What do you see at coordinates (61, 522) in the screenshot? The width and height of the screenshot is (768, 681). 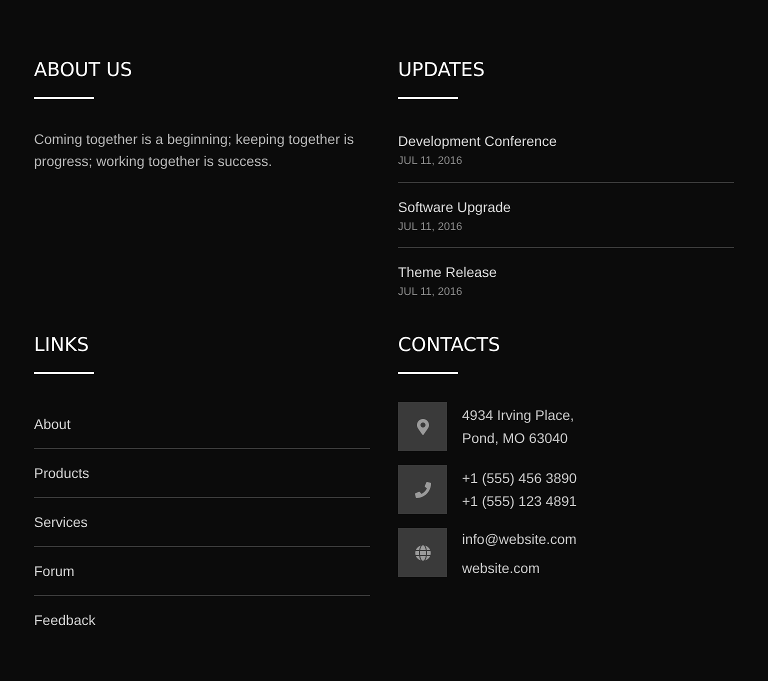 I see `footer-link: Services` at bounding box center [61, 522].